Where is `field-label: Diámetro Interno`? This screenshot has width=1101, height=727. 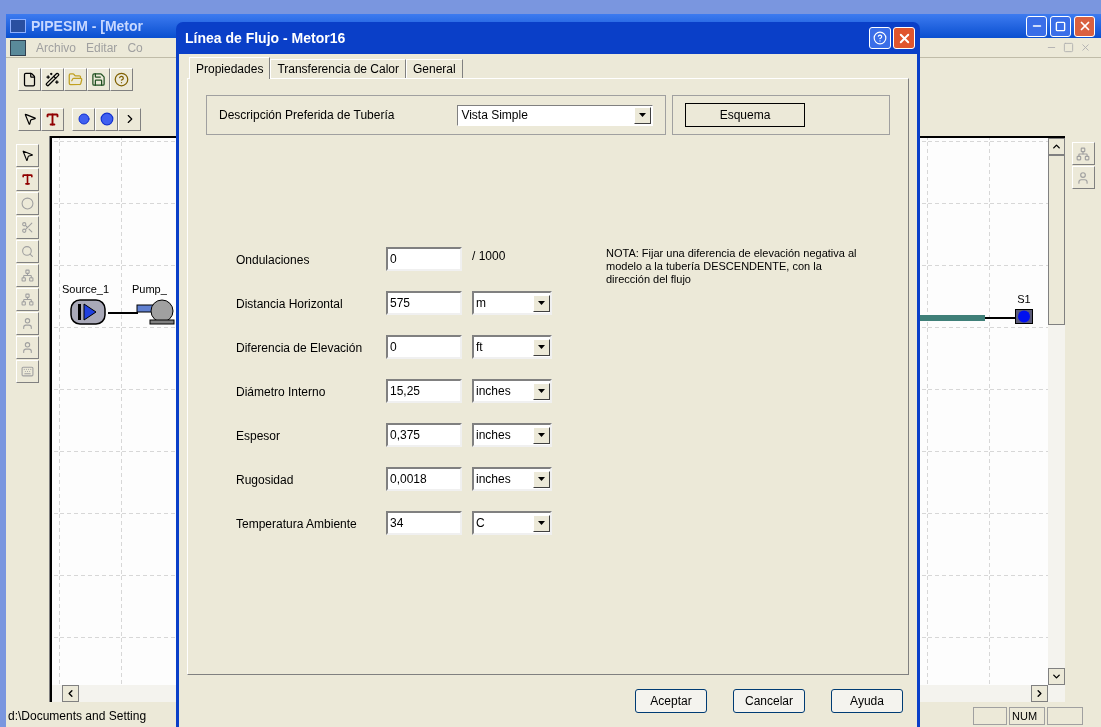 field-label: Diámetro Interno is located at coordinates (281, 392).